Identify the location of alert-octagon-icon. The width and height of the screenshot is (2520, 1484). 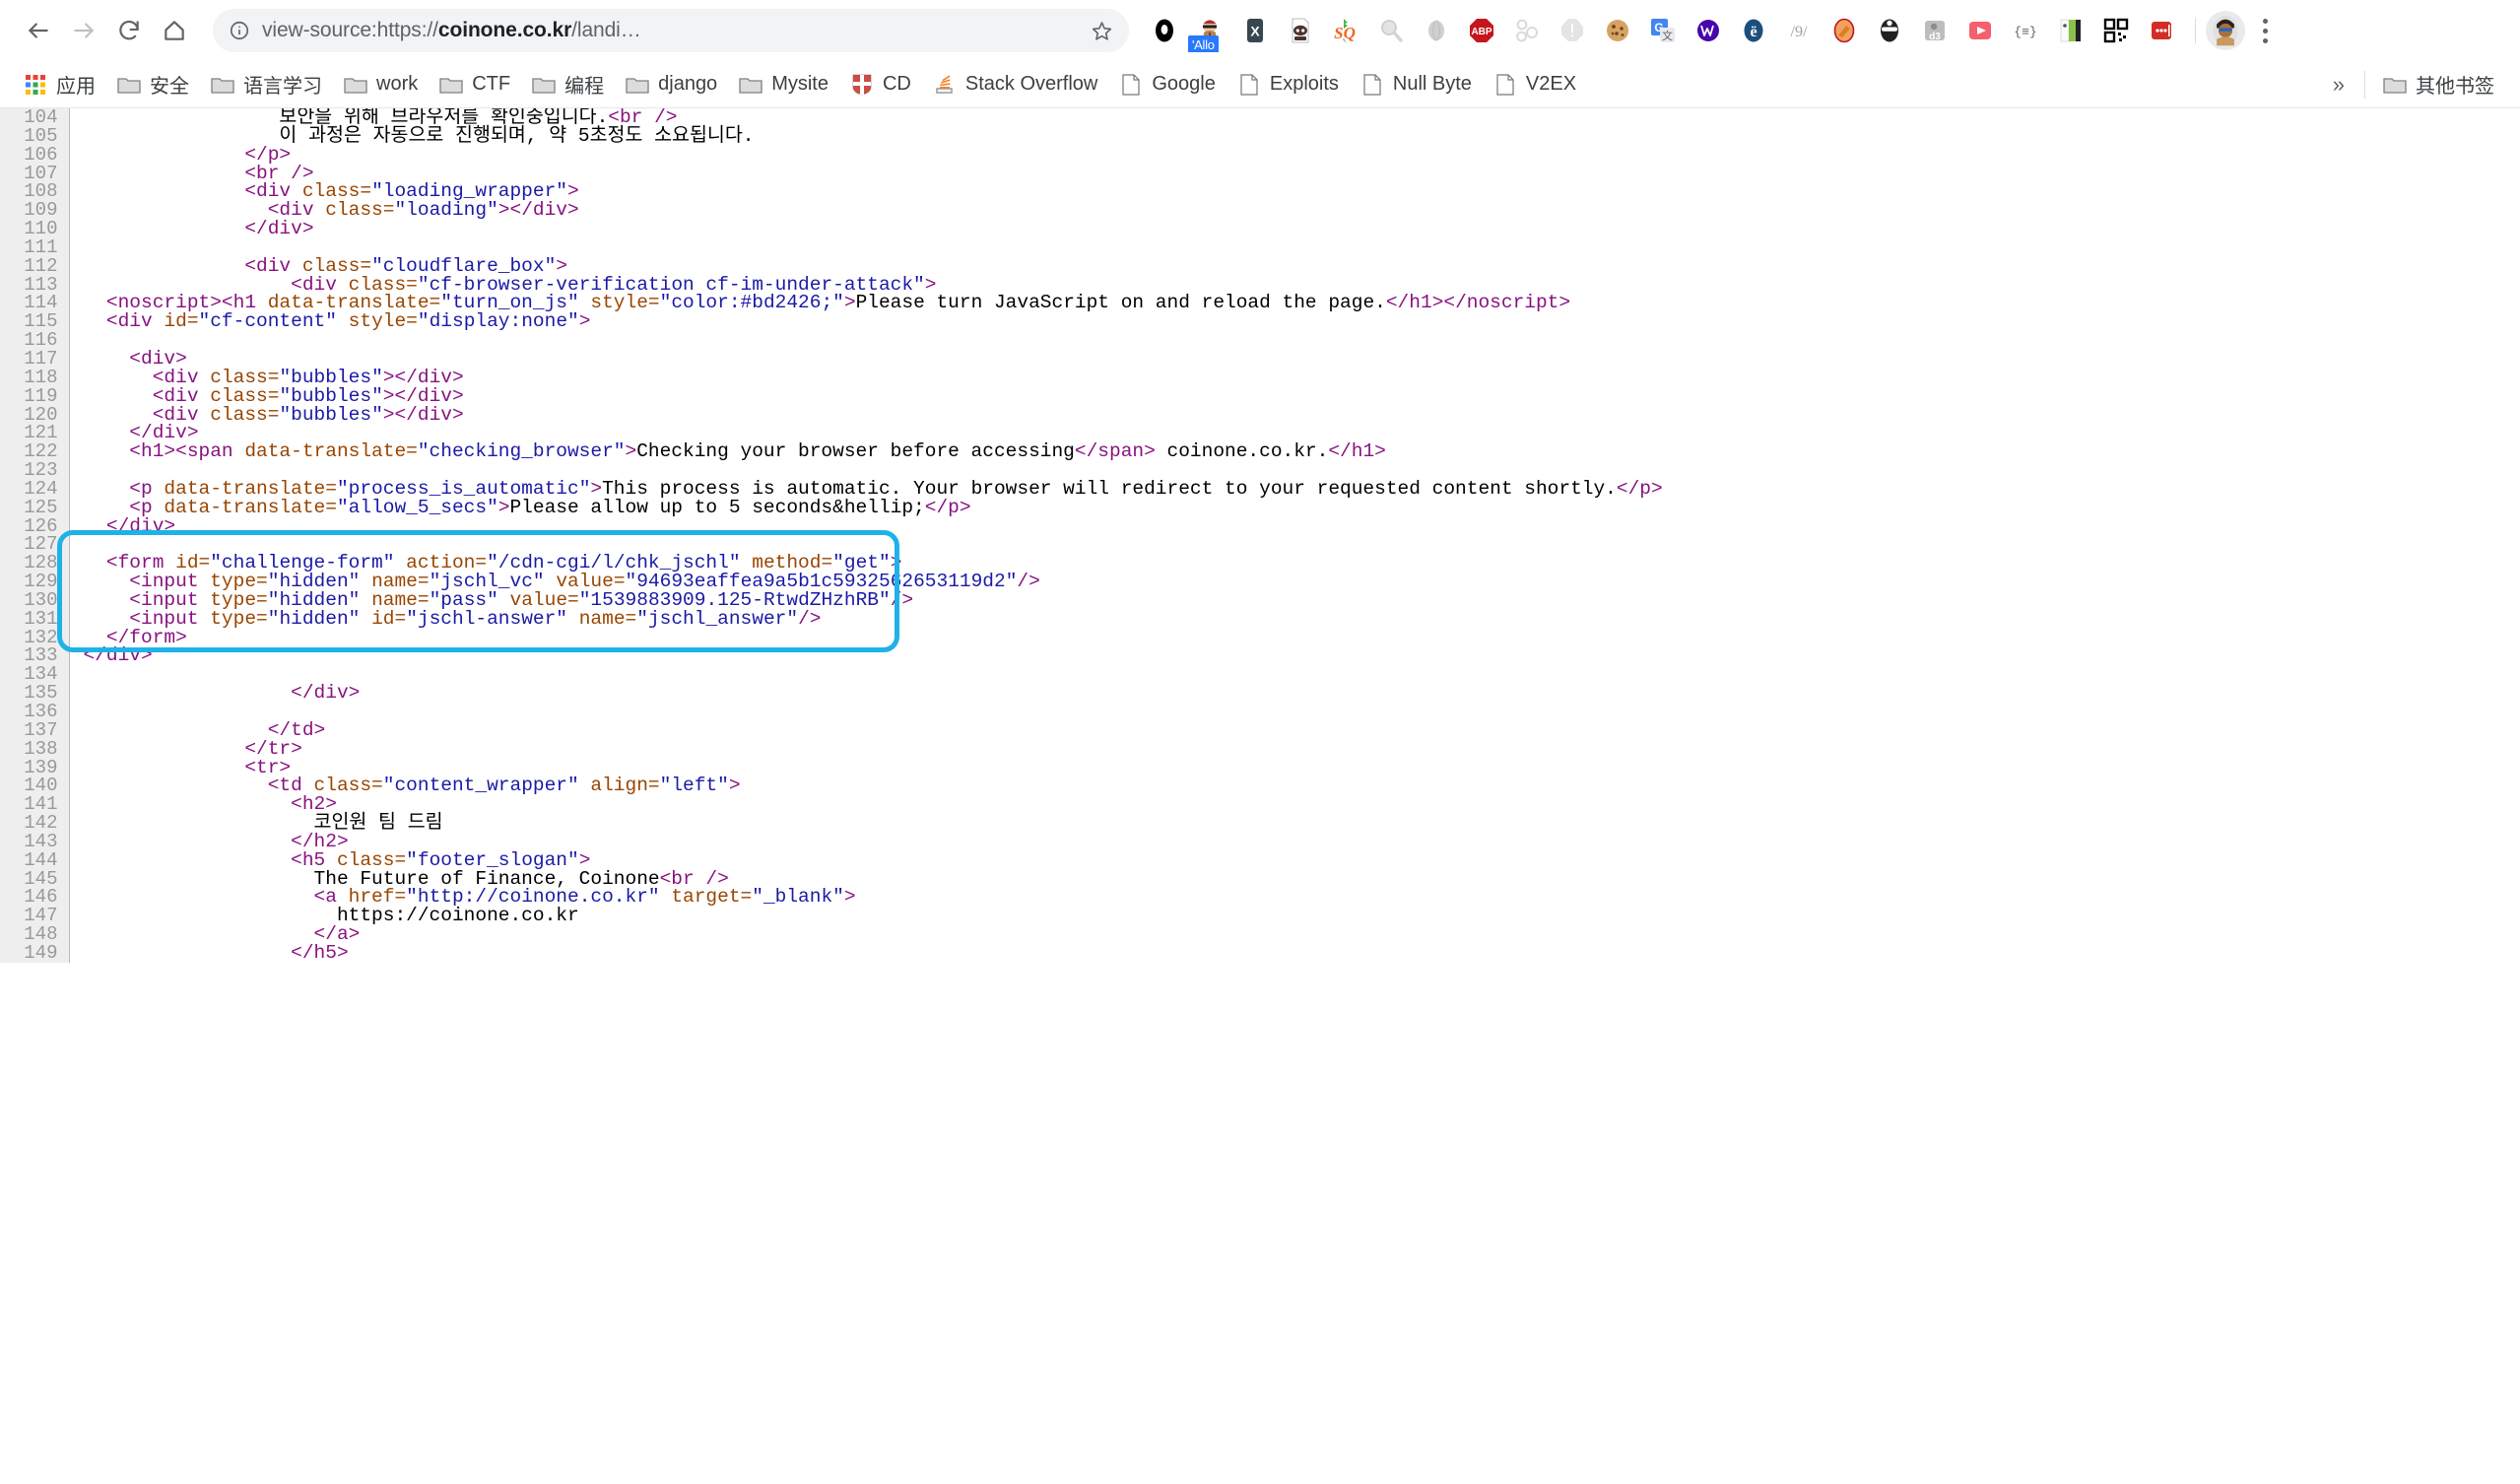
(1572, 30).